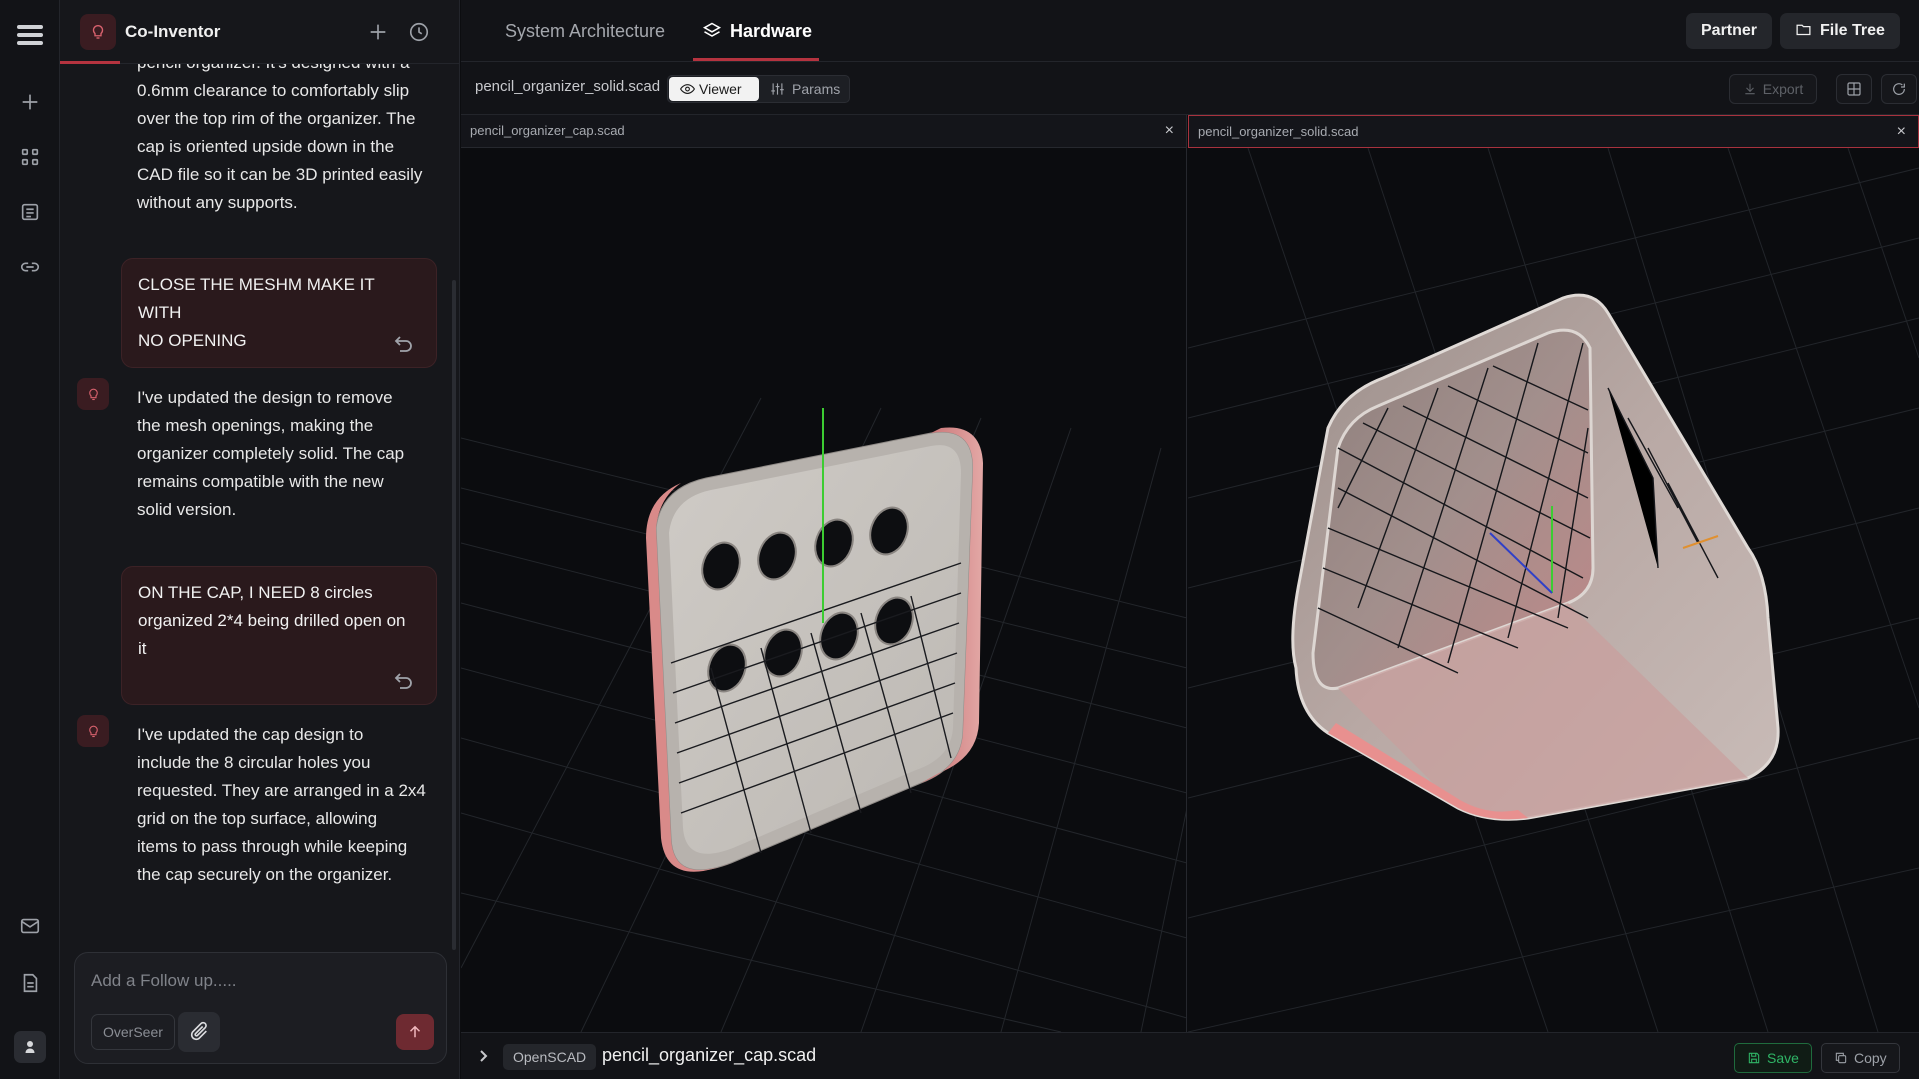  I want to click on message-line: organized 2*4 being drilled open on, so click(272, 620).